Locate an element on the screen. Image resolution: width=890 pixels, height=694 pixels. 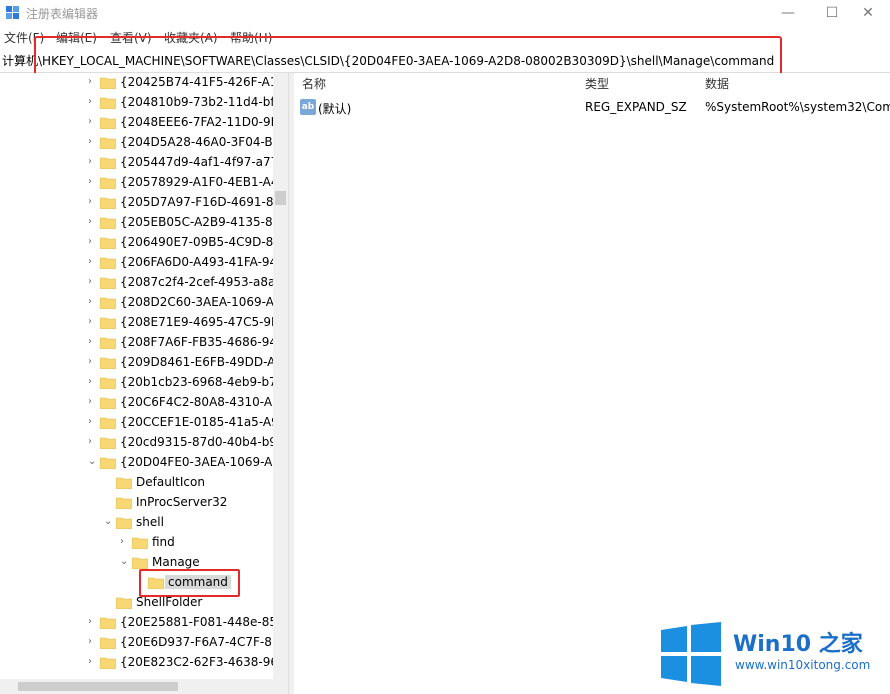
tree-item: › {208D2C60-3AEA-1069-A2 is located at coordinates (141, 303).